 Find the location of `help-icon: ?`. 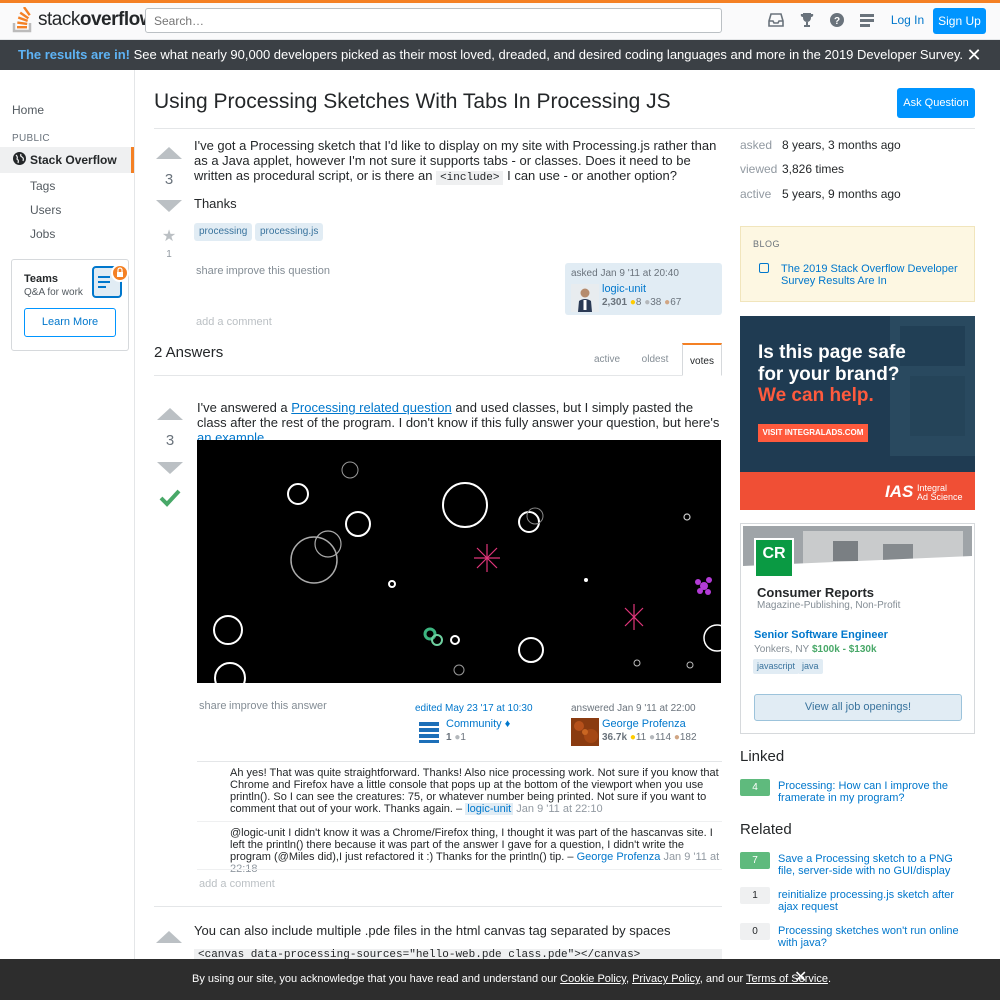

help-icon: ? is located at coordinates (837, 20).